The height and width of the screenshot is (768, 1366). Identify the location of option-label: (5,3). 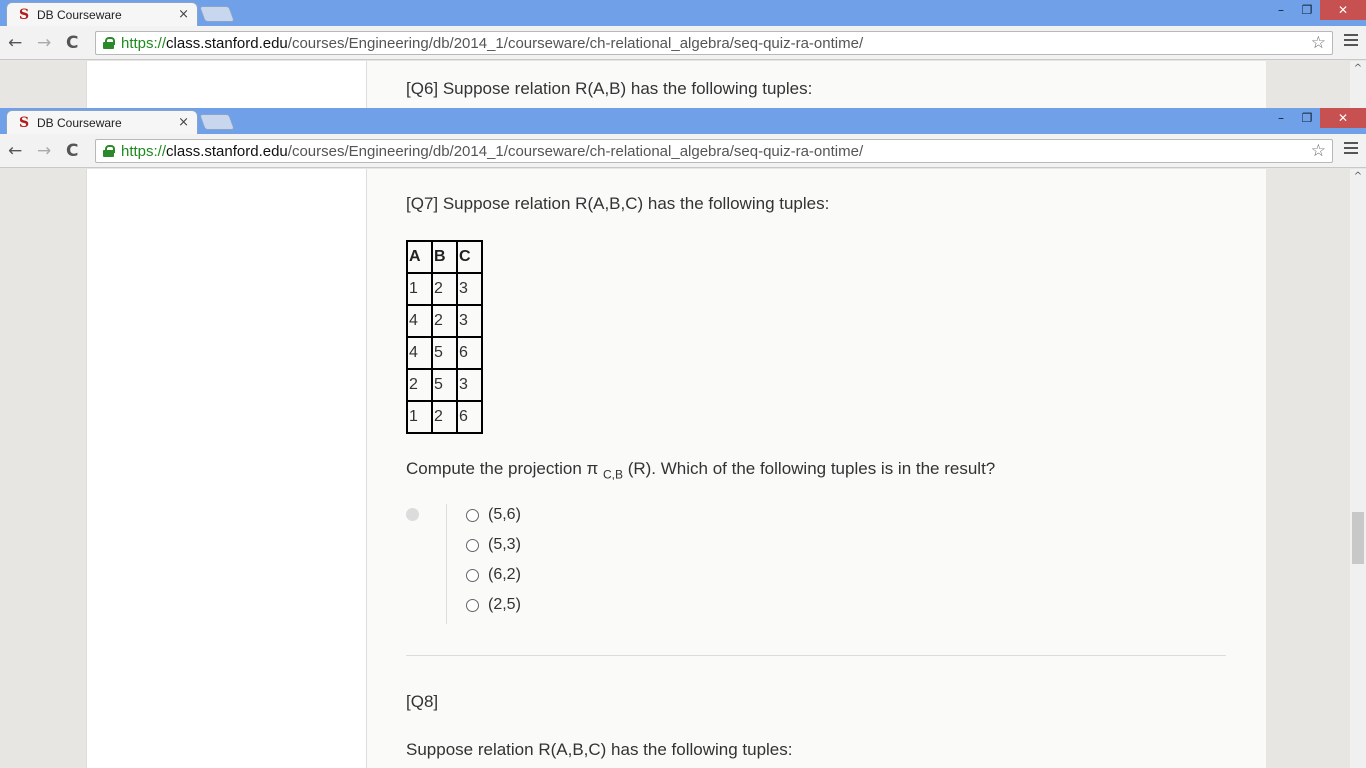
(504, 544).